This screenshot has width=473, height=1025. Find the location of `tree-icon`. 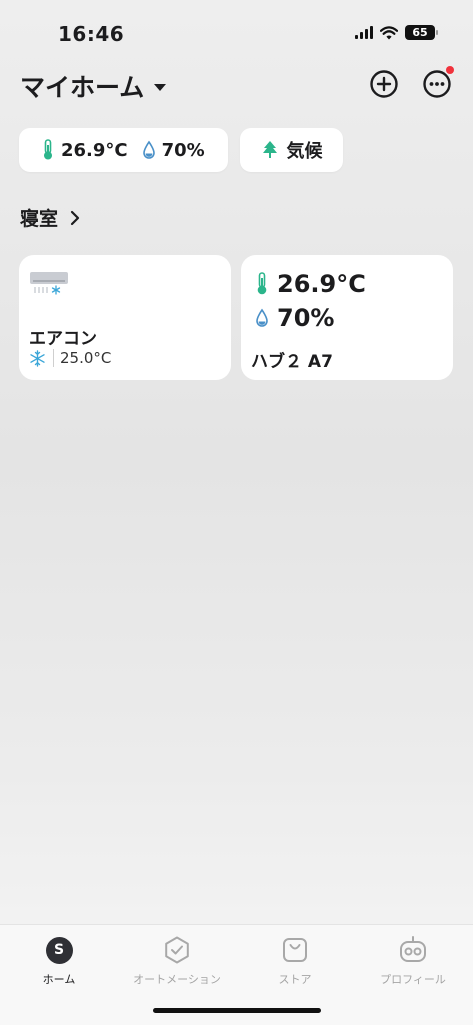

tree-icon is located at coordinates (269, 149).